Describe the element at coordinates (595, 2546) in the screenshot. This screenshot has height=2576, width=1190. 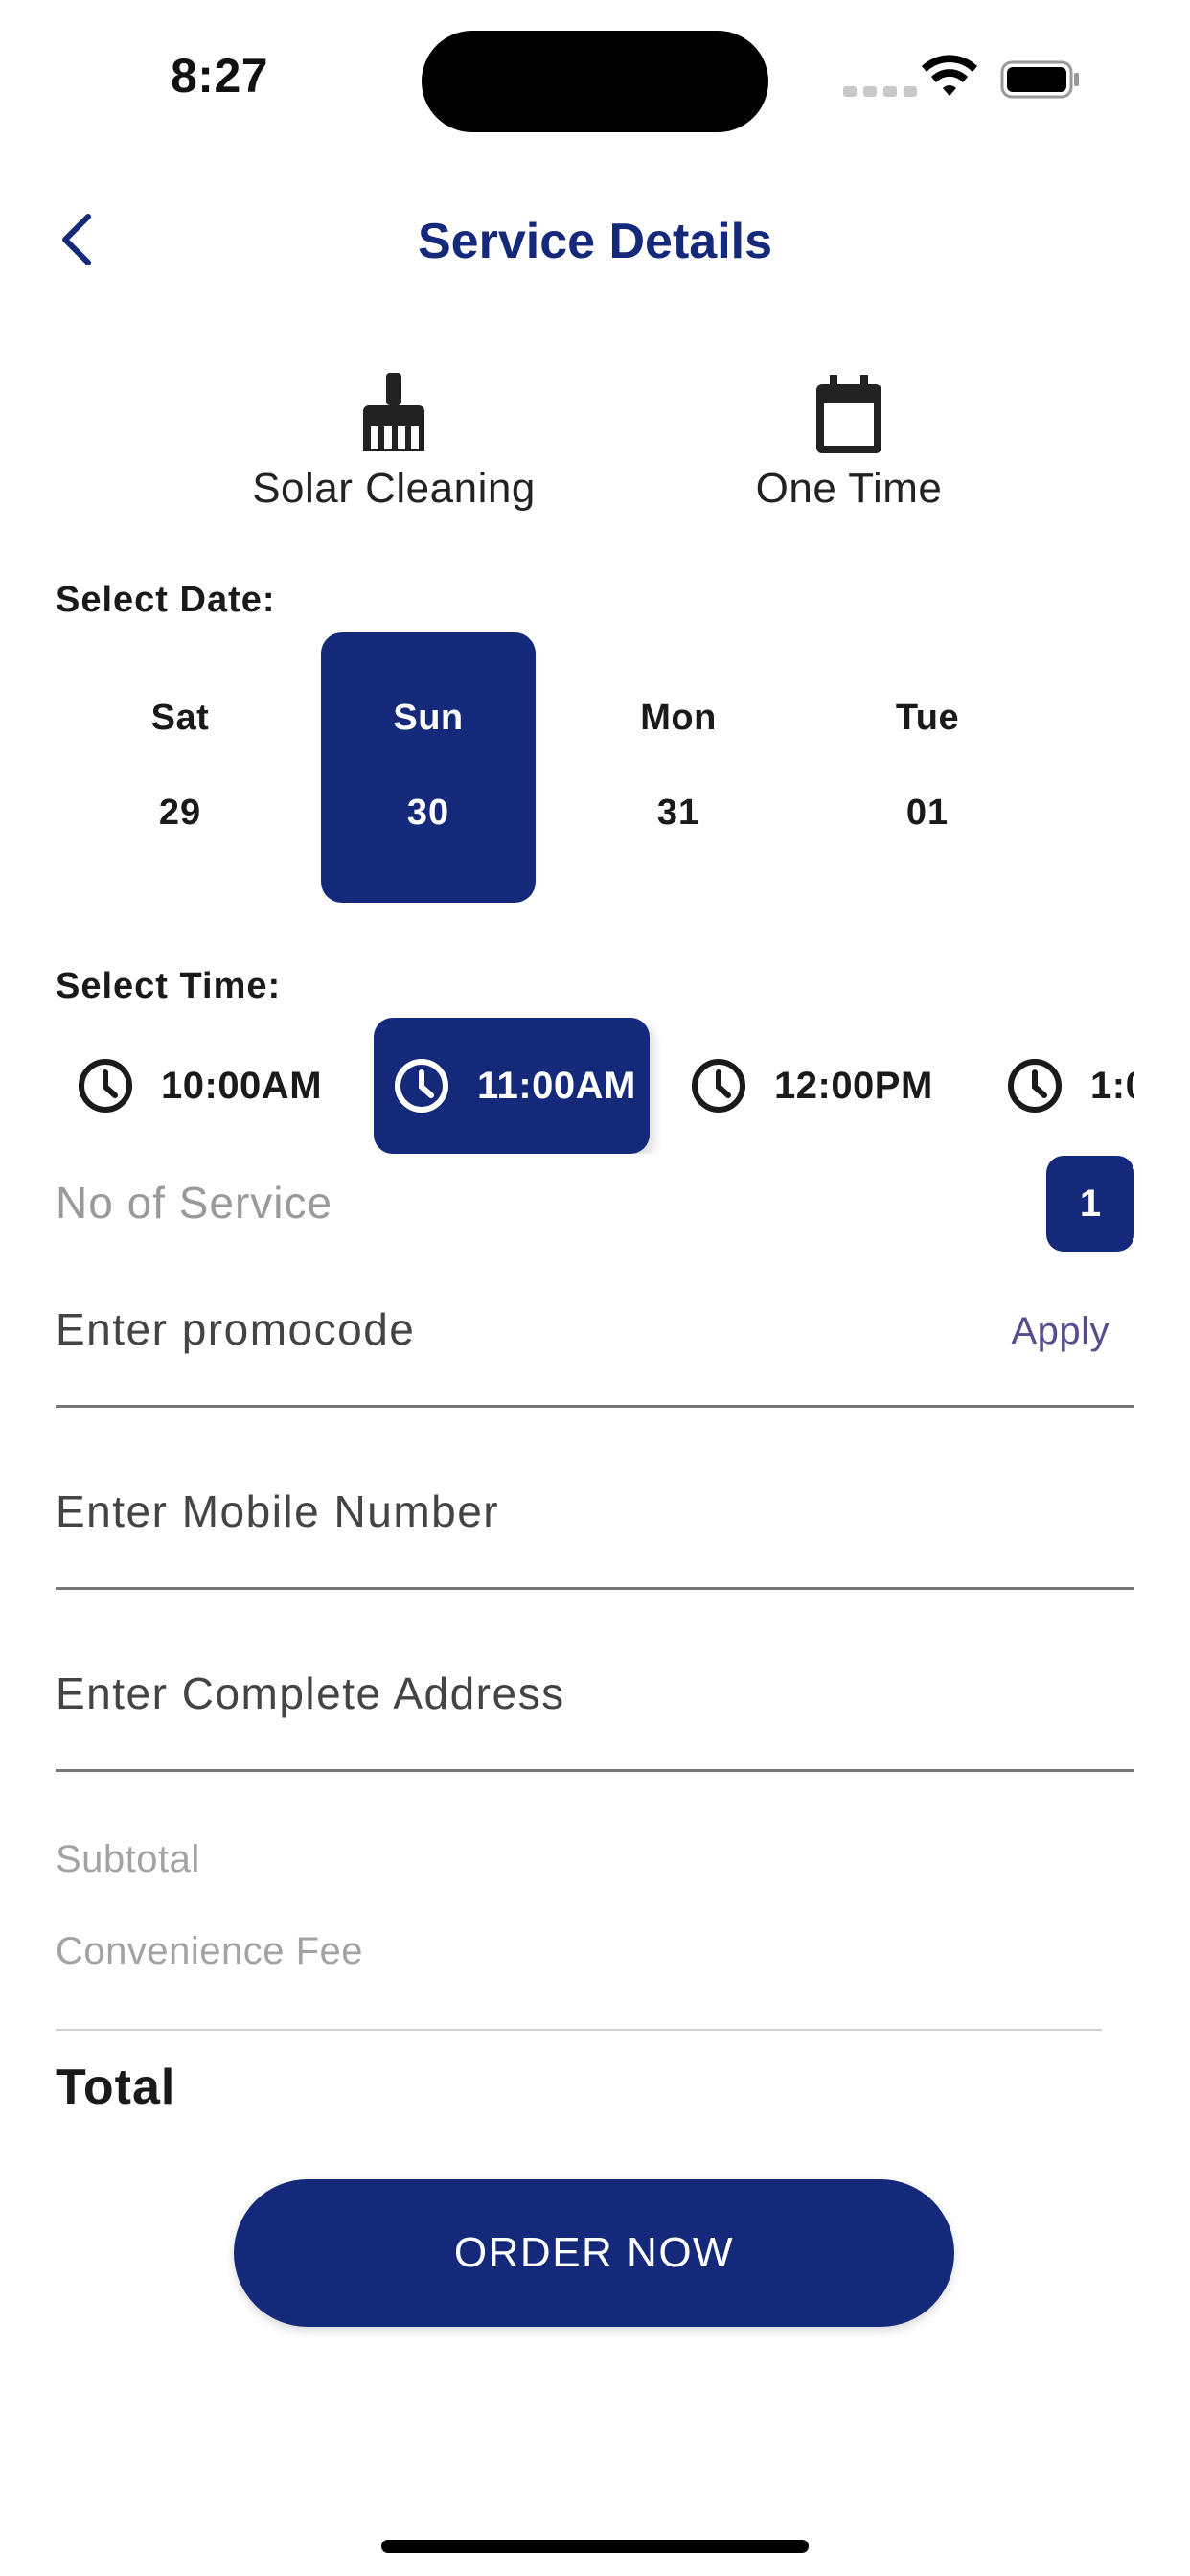
I see `home-indicator` at that location.